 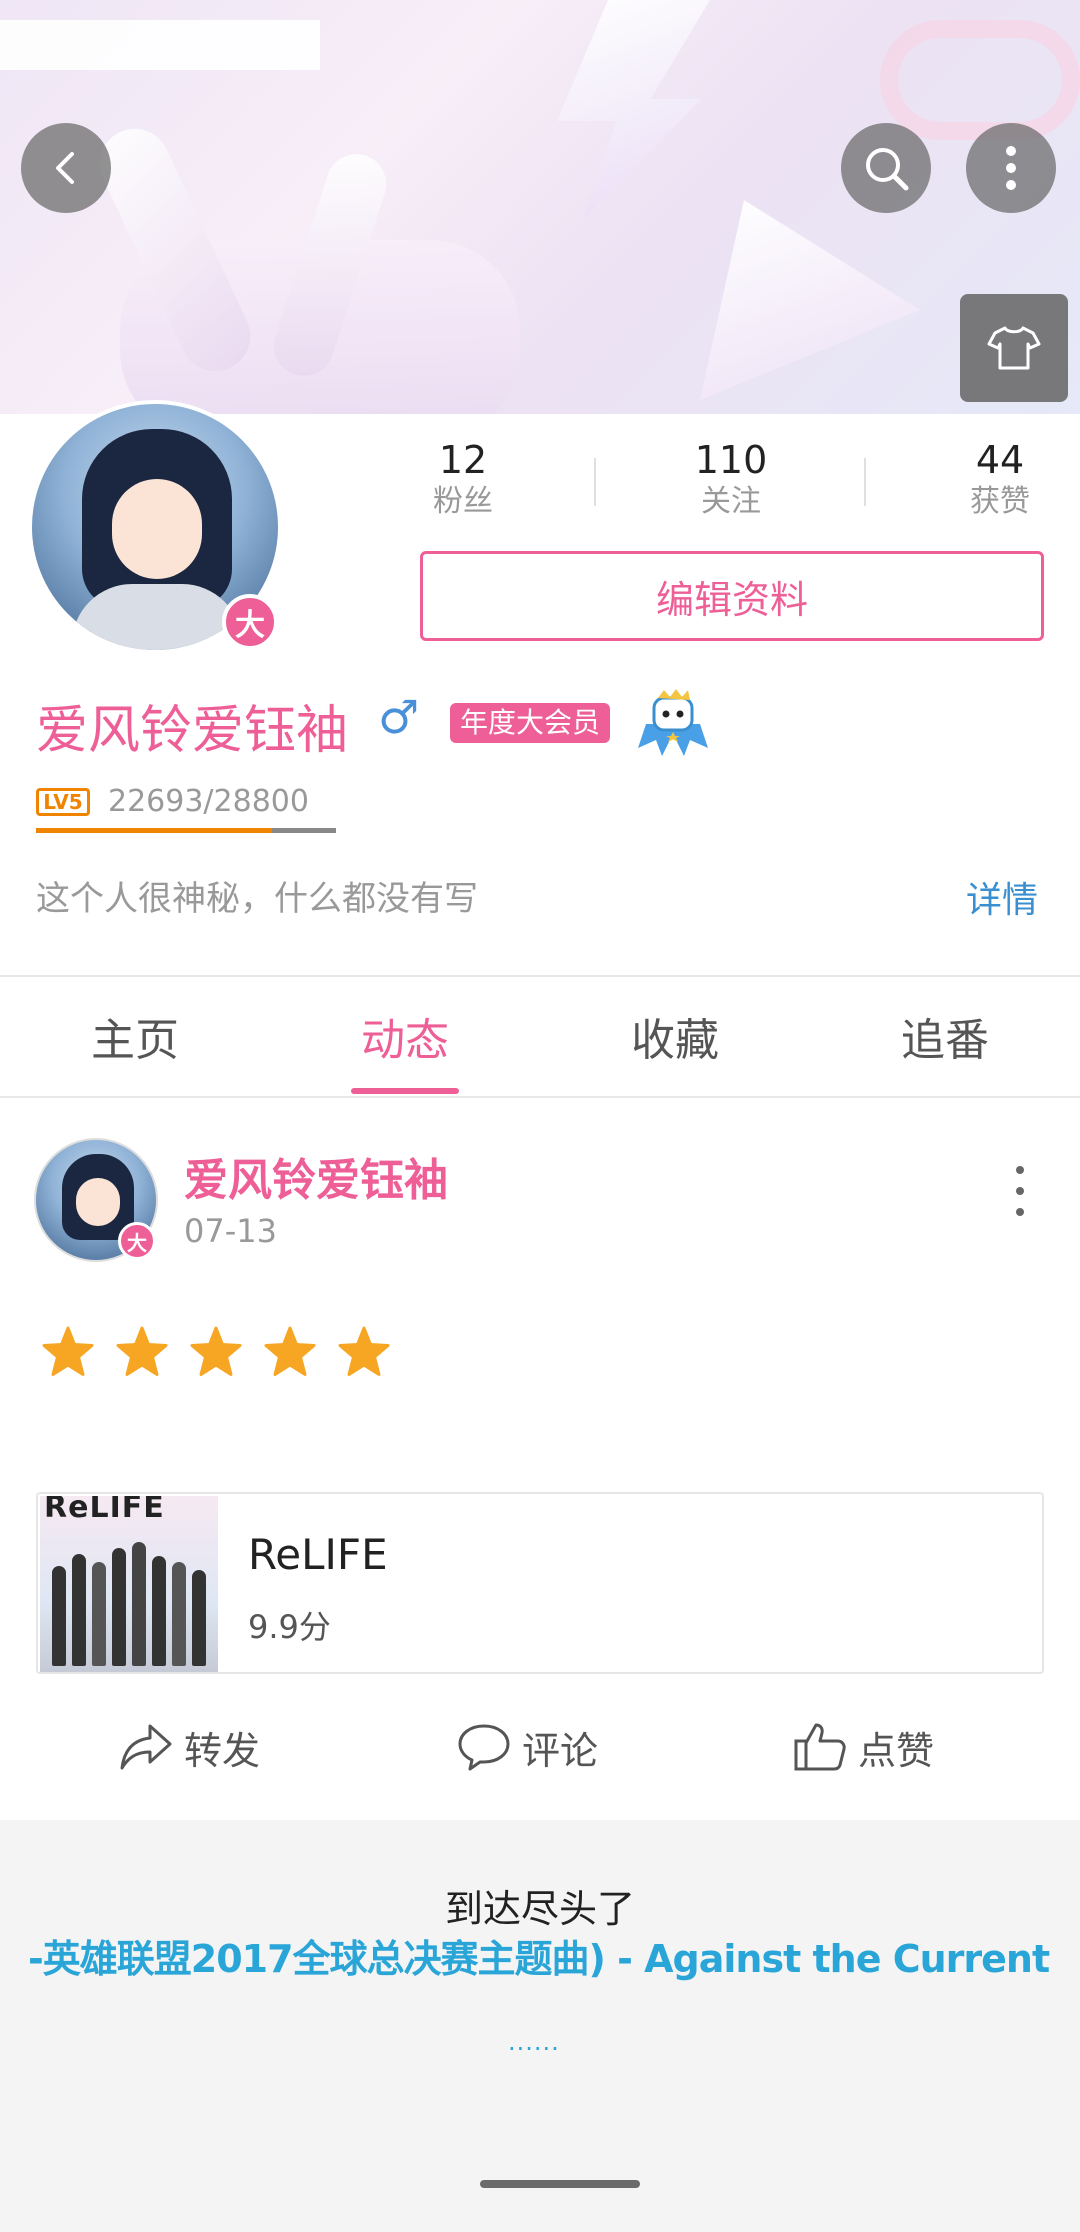 I want to click on share-icon, so click(x=146, y=1747).